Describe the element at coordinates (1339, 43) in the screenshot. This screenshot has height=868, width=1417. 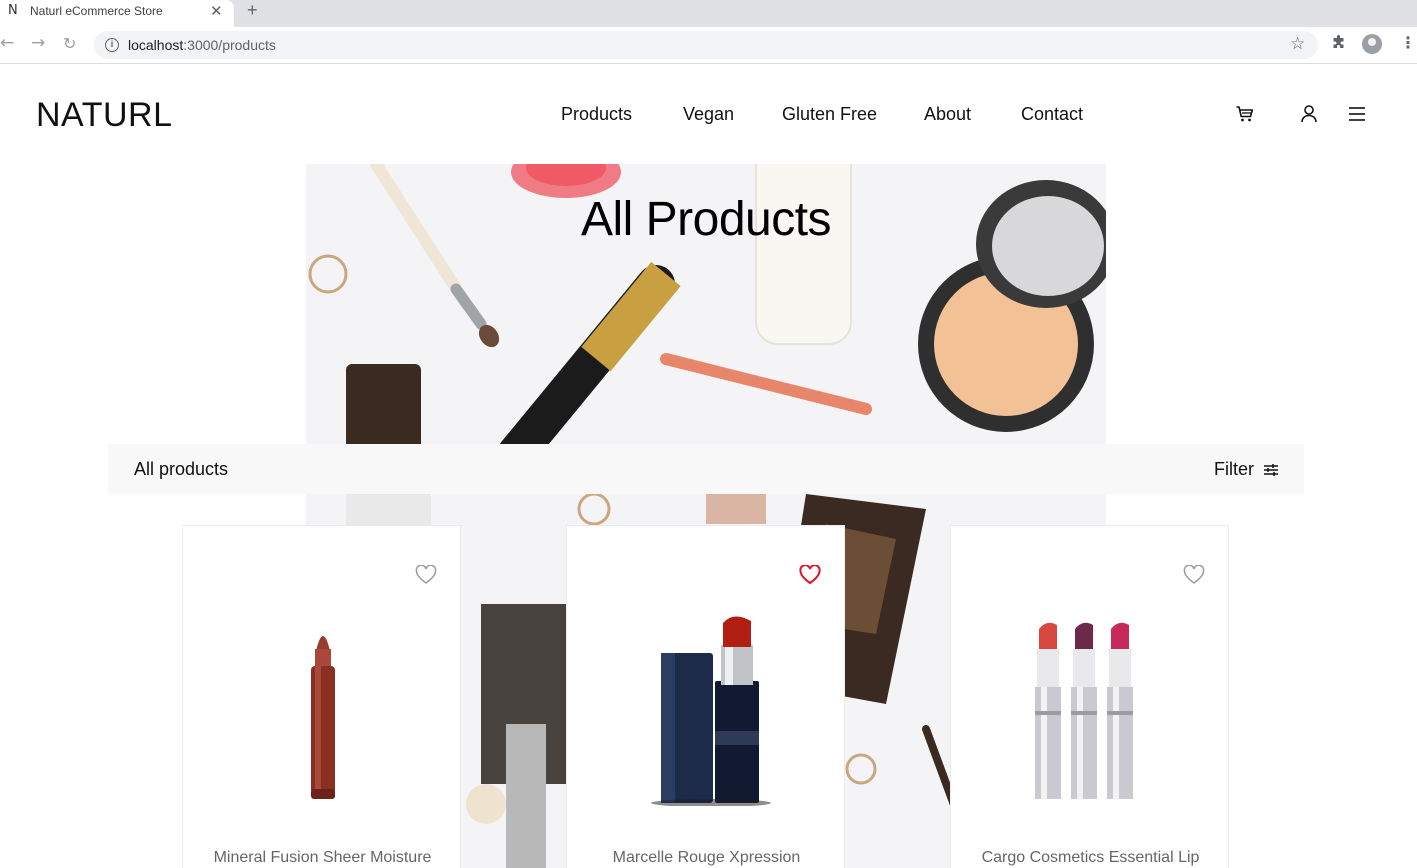
I see `extensions-puzzle-icon` at that location.